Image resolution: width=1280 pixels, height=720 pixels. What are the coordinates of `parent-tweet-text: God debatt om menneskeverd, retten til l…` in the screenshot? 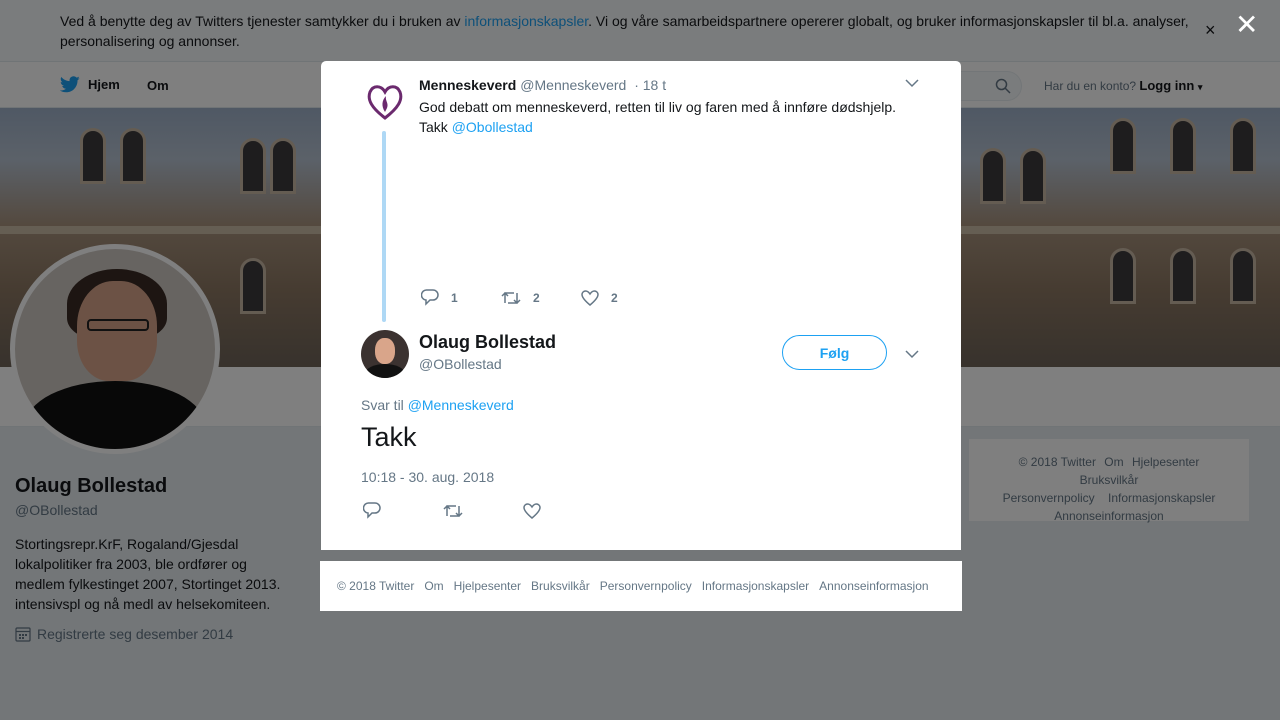 It's located at (669, 117).